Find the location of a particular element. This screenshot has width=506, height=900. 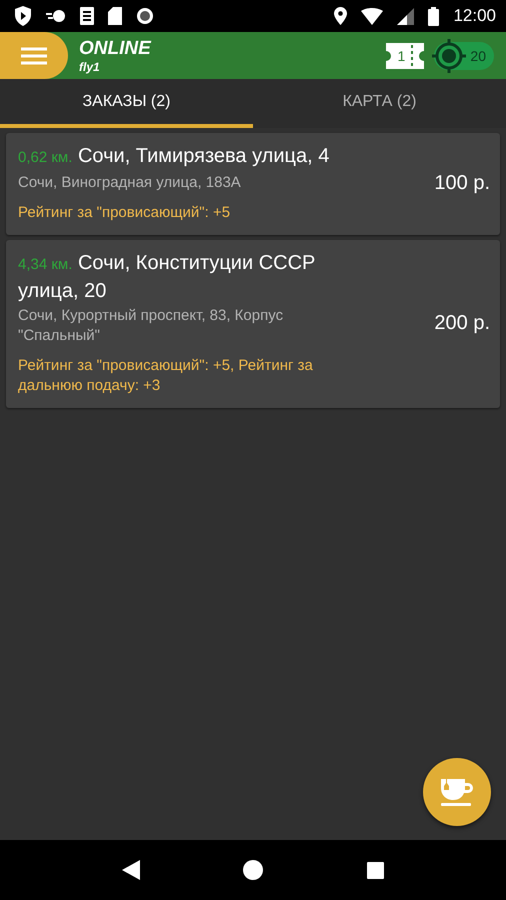

home-button is located at coordinates (253, 870).